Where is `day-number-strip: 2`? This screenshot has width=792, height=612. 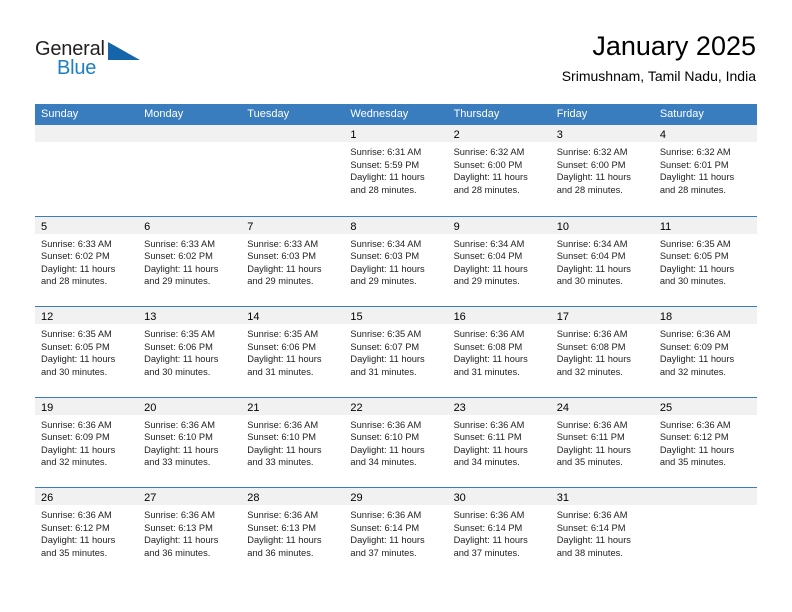
day-number-strip: 2 is located at coordinates (499, 133).